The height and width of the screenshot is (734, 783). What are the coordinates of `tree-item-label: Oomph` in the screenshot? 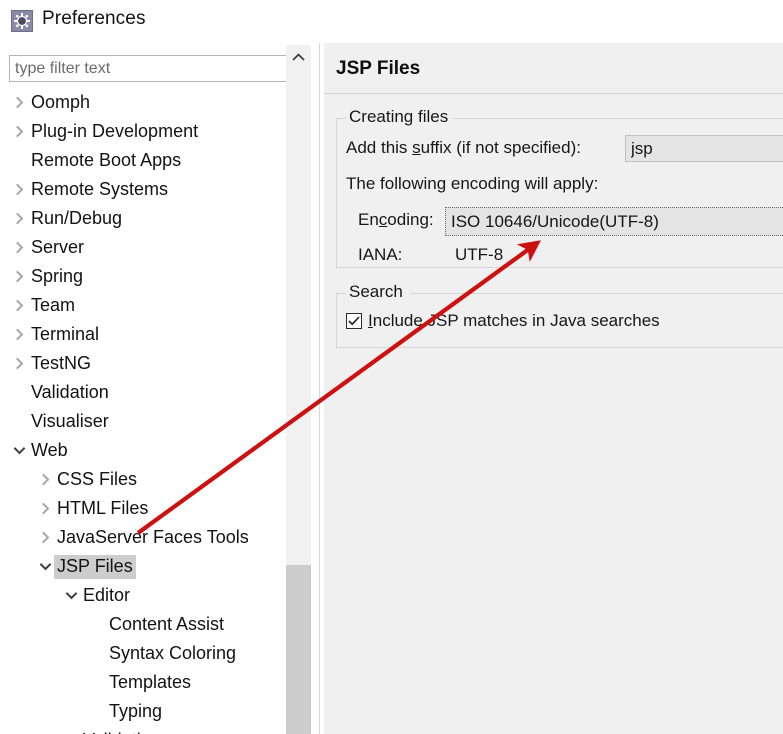 It's located at (61, 101).